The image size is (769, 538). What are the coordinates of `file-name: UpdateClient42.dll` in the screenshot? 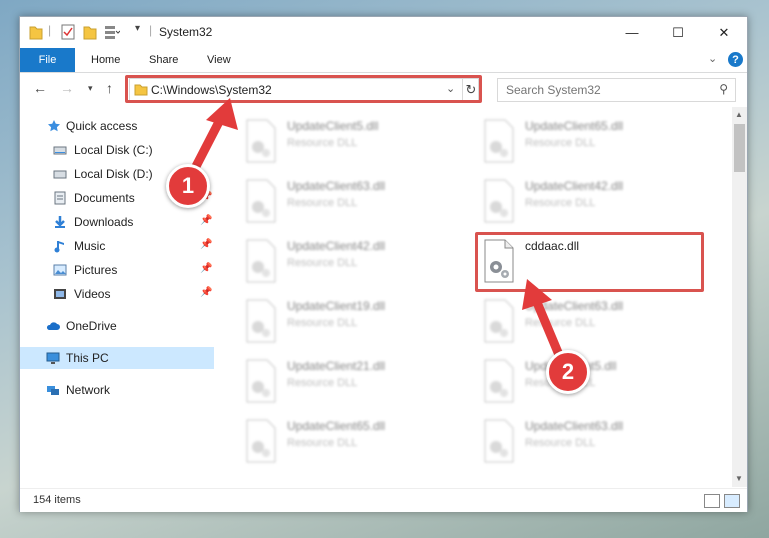 It's located at (336, 246).